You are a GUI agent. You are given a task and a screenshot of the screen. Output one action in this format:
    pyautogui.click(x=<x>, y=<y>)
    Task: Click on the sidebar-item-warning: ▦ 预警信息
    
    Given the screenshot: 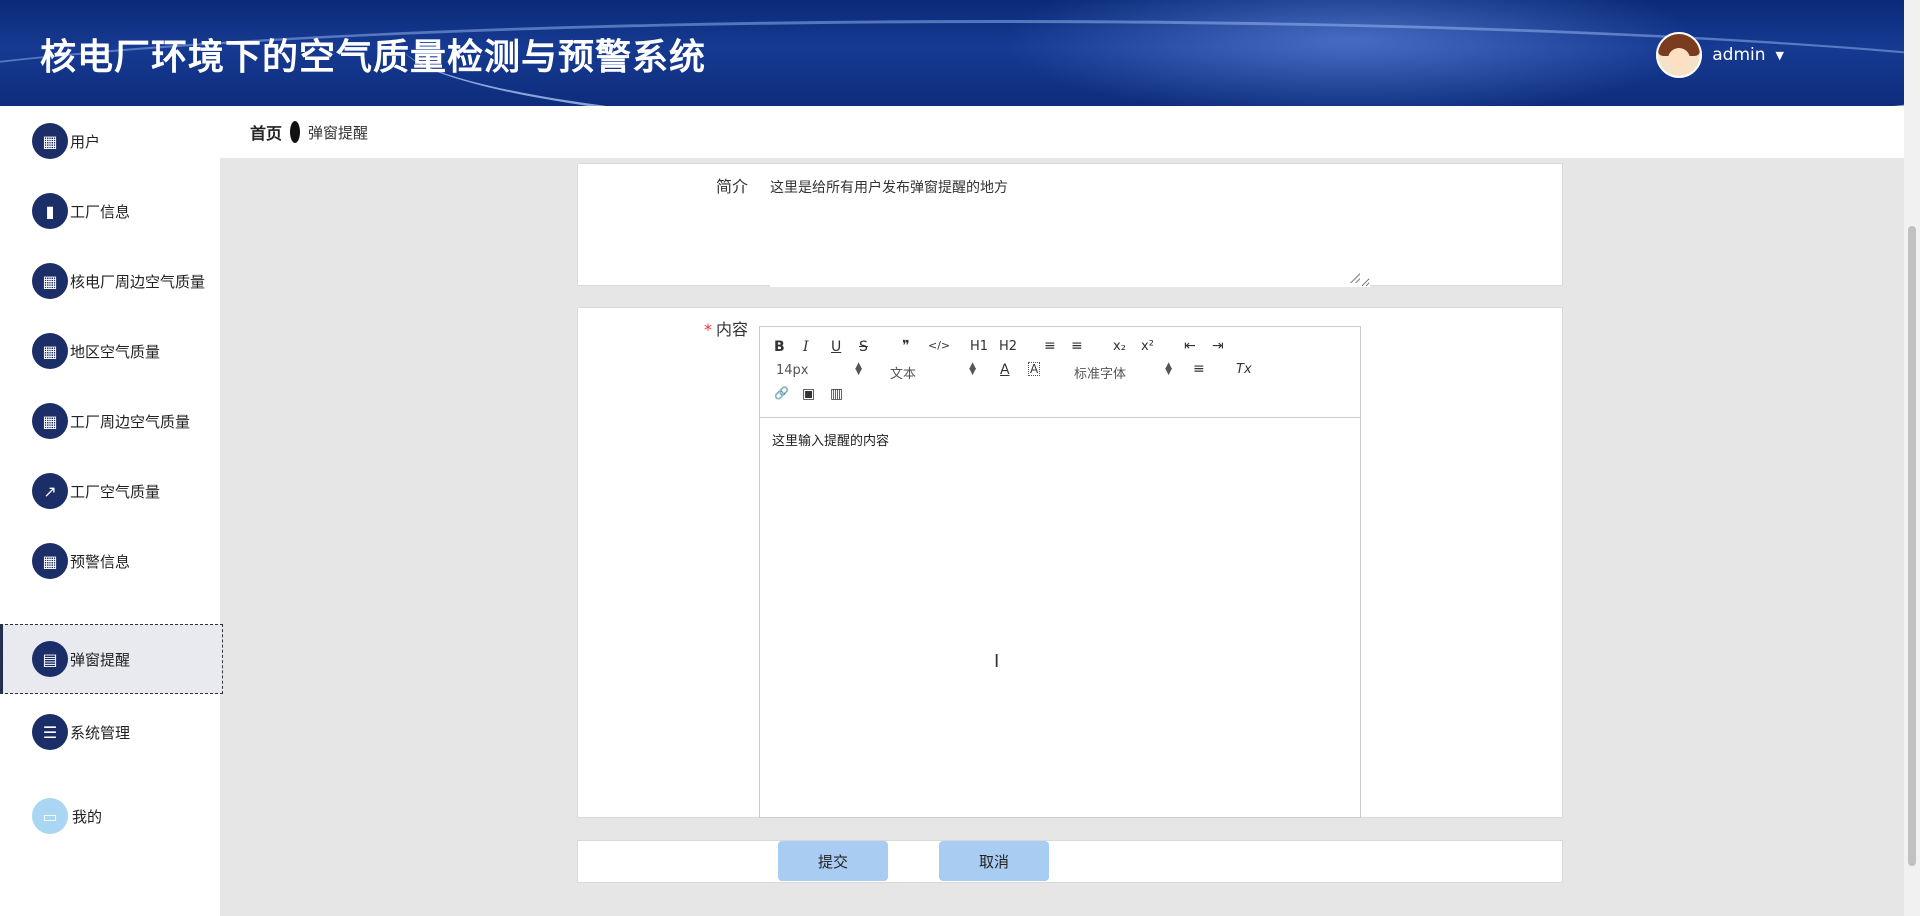 What is the action you would take?
    pyautogui.click(x=110, y=561)
    